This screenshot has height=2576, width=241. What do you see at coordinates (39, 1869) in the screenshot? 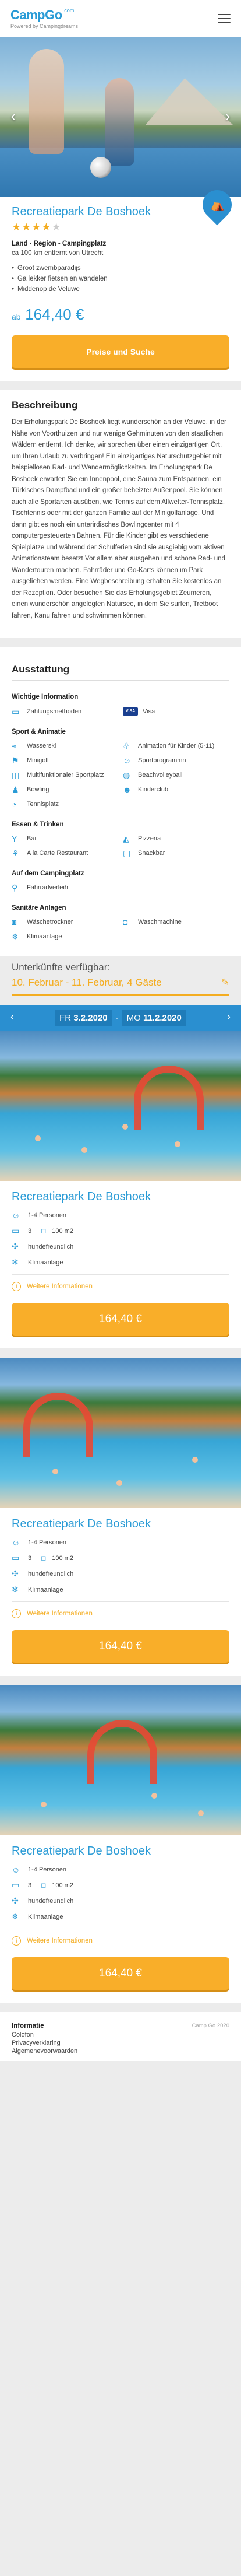
I see `acc-persons: ☺ 1-4 Personen` at bounding box center [39, 1869].